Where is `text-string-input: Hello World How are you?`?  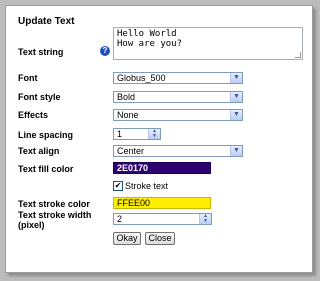
text-string-input: Hello World How are you? is located at coordinates (208, 43).